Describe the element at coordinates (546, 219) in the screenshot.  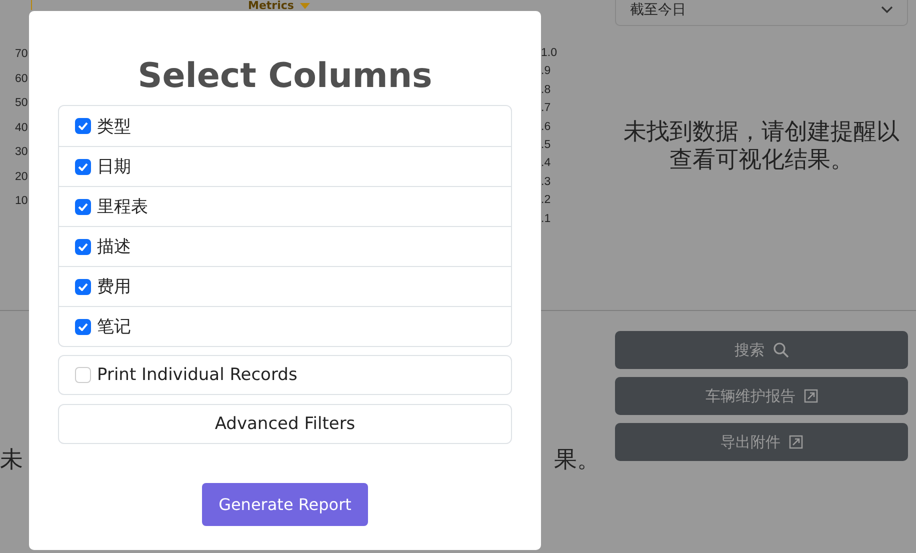
I see `axis-tick-label: .1` at that location.